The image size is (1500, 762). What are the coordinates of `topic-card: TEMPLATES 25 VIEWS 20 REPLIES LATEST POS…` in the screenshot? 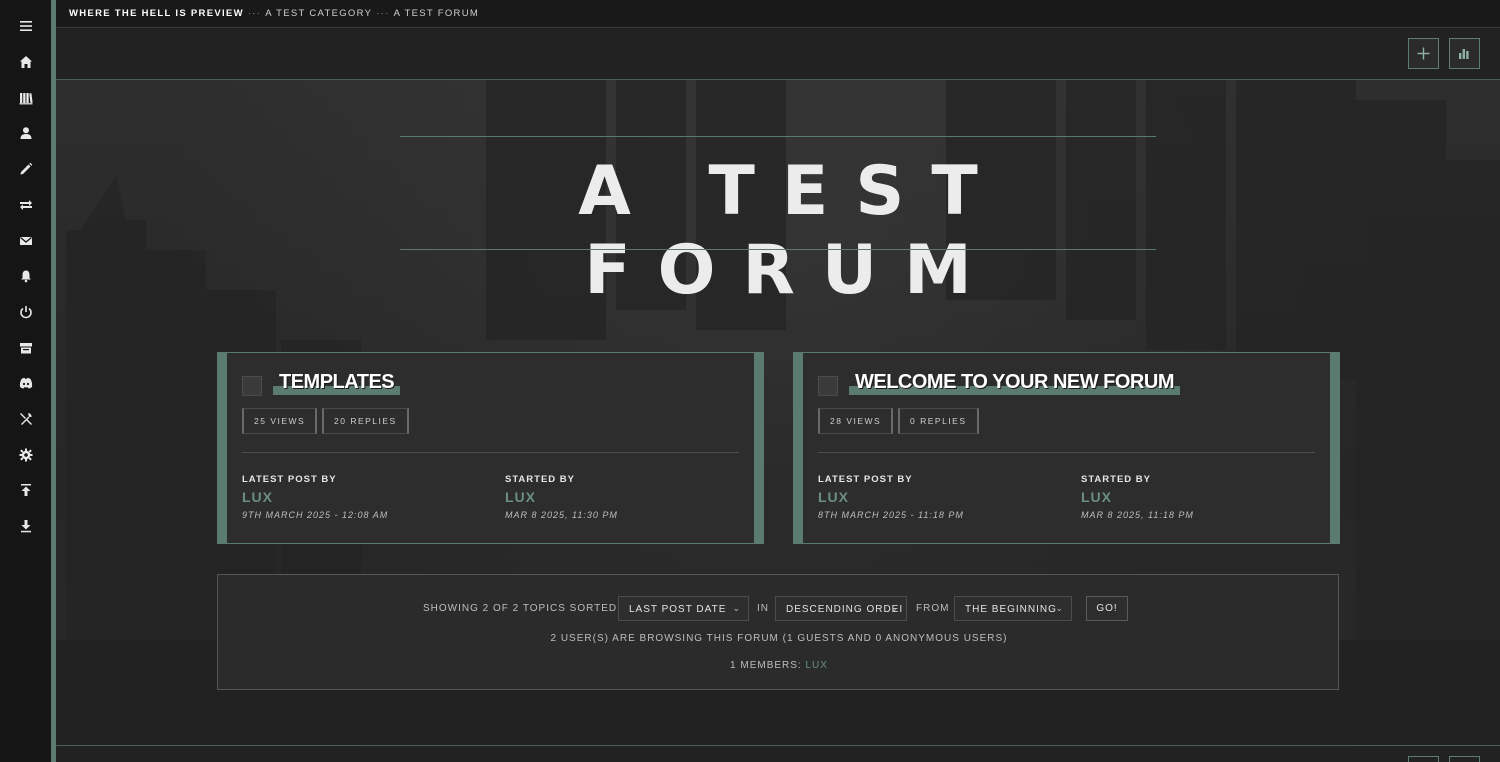 It's located at (490, 448).